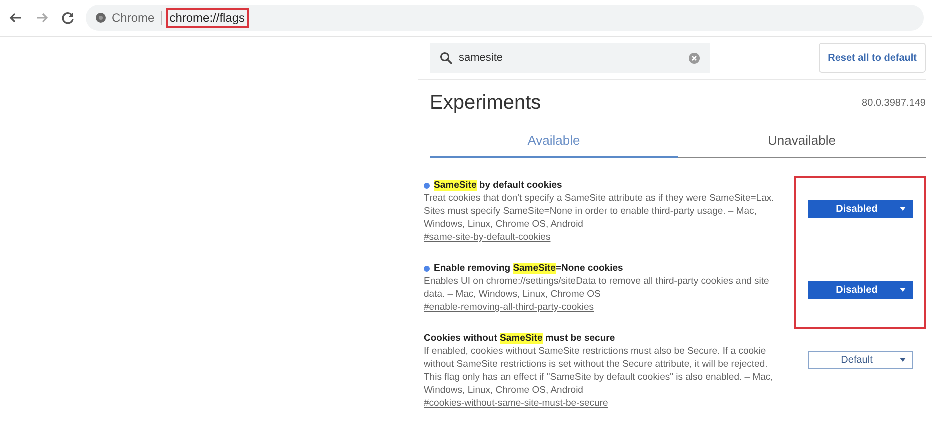  Describe the element at coordinates (600, 211) in the screenshot. I see `flag-description: Treat cookies that don't specify a SameSite attribute as if they were SameSite=Lax. Sites must specify SameSite=None in order to enable third-party usage. – Mac, Windows, Linux, Chrome OS, Android` at that location.